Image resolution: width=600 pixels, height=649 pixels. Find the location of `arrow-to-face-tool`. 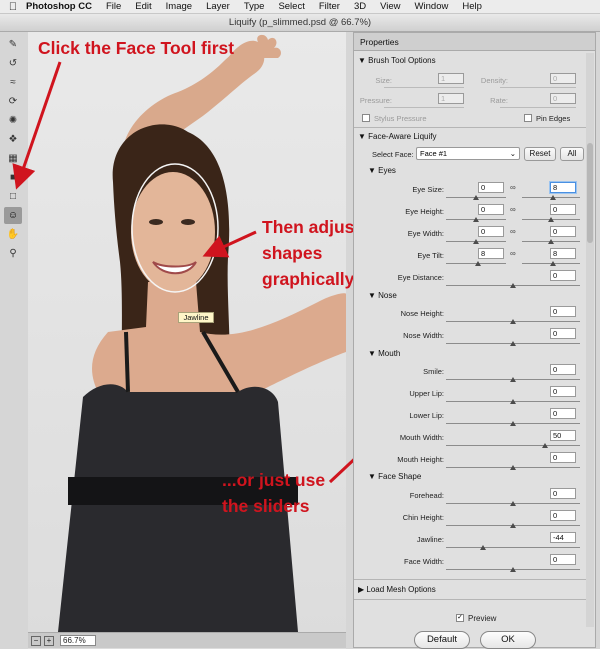

arrow-to-face-tool is located at coordinates (37, 125).